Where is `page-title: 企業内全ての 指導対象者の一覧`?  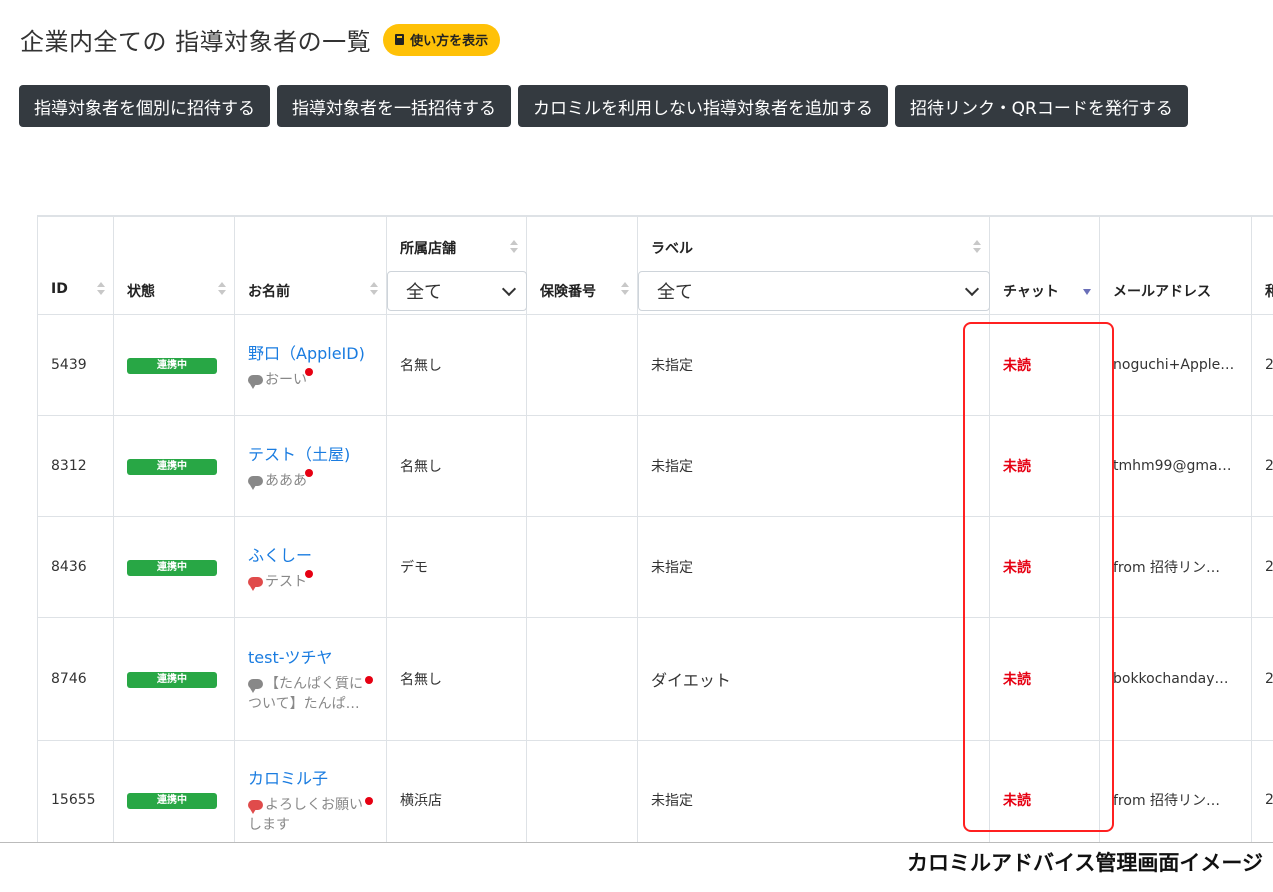
page-title: 企業内全ての 指導対象者の一覧 is located at coordinates (196, 42).